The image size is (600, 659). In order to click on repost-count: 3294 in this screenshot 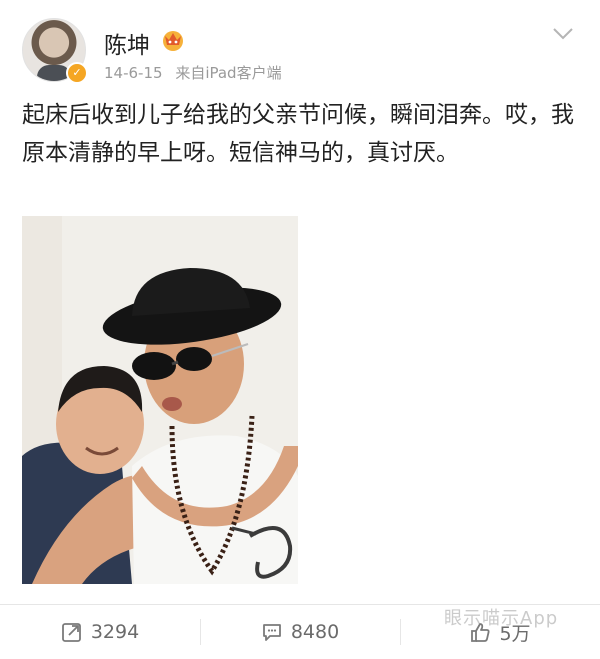, I will do `click(115, 632)`.